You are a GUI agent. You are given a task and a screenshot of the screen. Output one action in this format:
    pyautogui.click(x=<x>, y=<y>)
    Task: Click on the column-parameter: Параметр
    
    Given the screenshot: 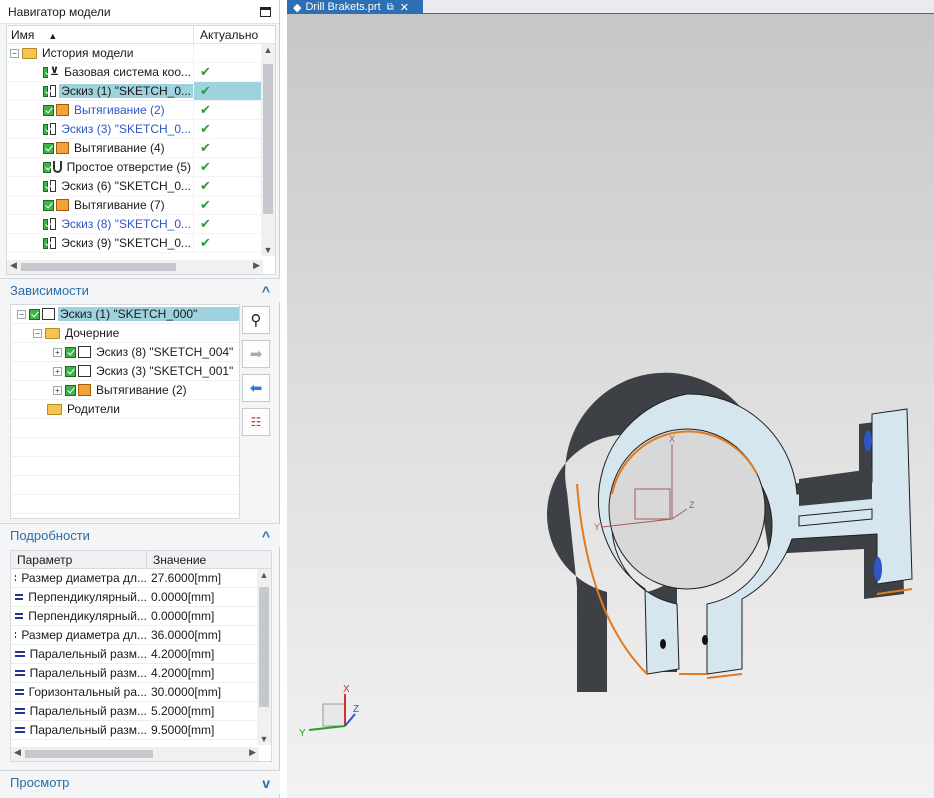 What is the action you would take?
    pyautogui.click(x=79, y=559)
    